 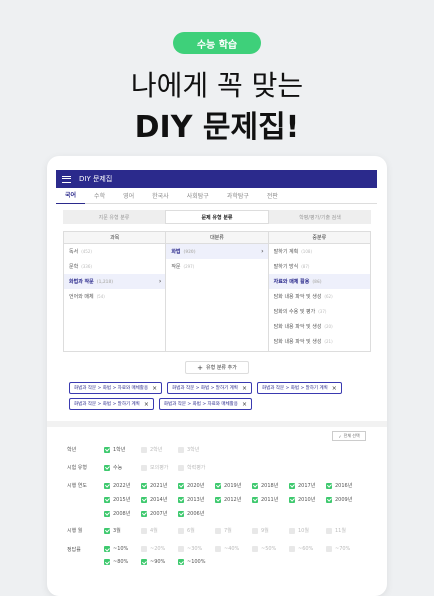 What do you see at coordinates (307, 530) in the screenshot?
I see `filter-option: 10월` at bounding box center [307, 530].